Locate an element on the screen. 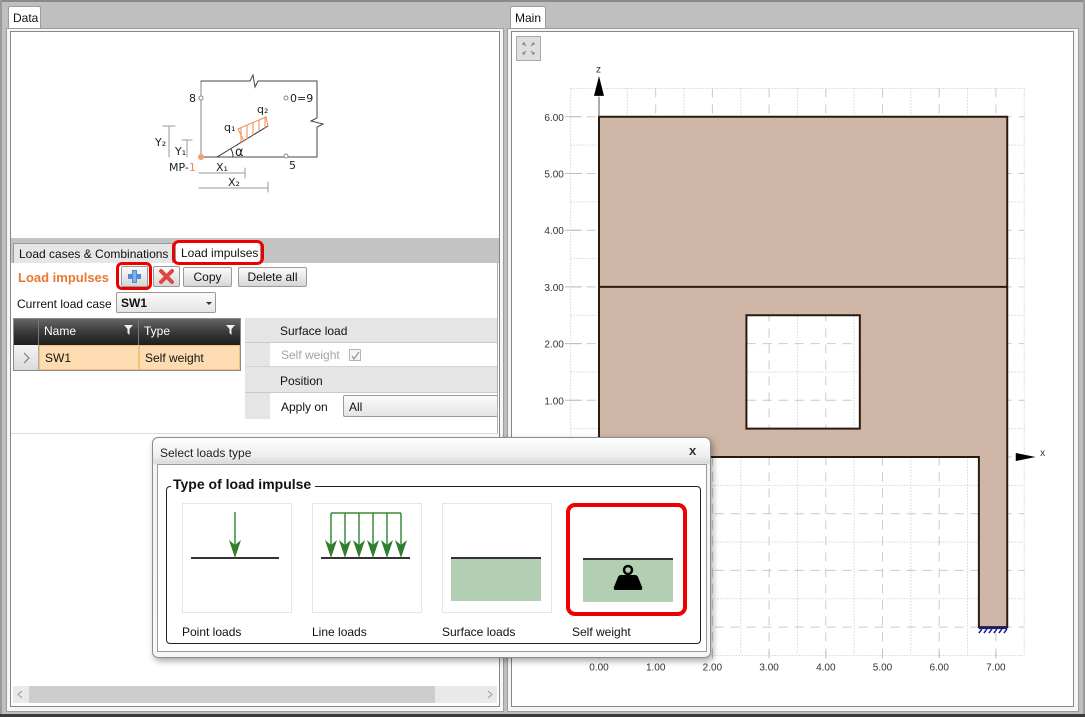  x-tick-label: 5.00 is located at coordinates (883, 667).